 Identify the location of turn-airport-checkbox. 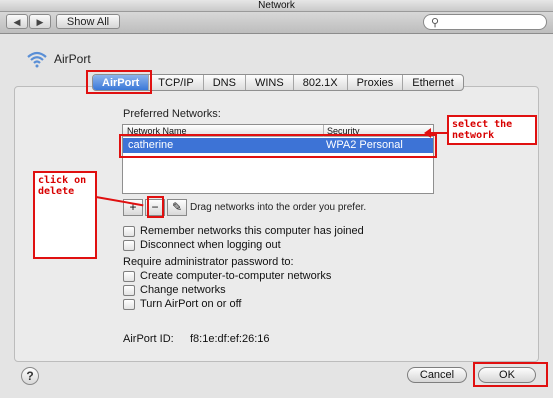
(129, 304).